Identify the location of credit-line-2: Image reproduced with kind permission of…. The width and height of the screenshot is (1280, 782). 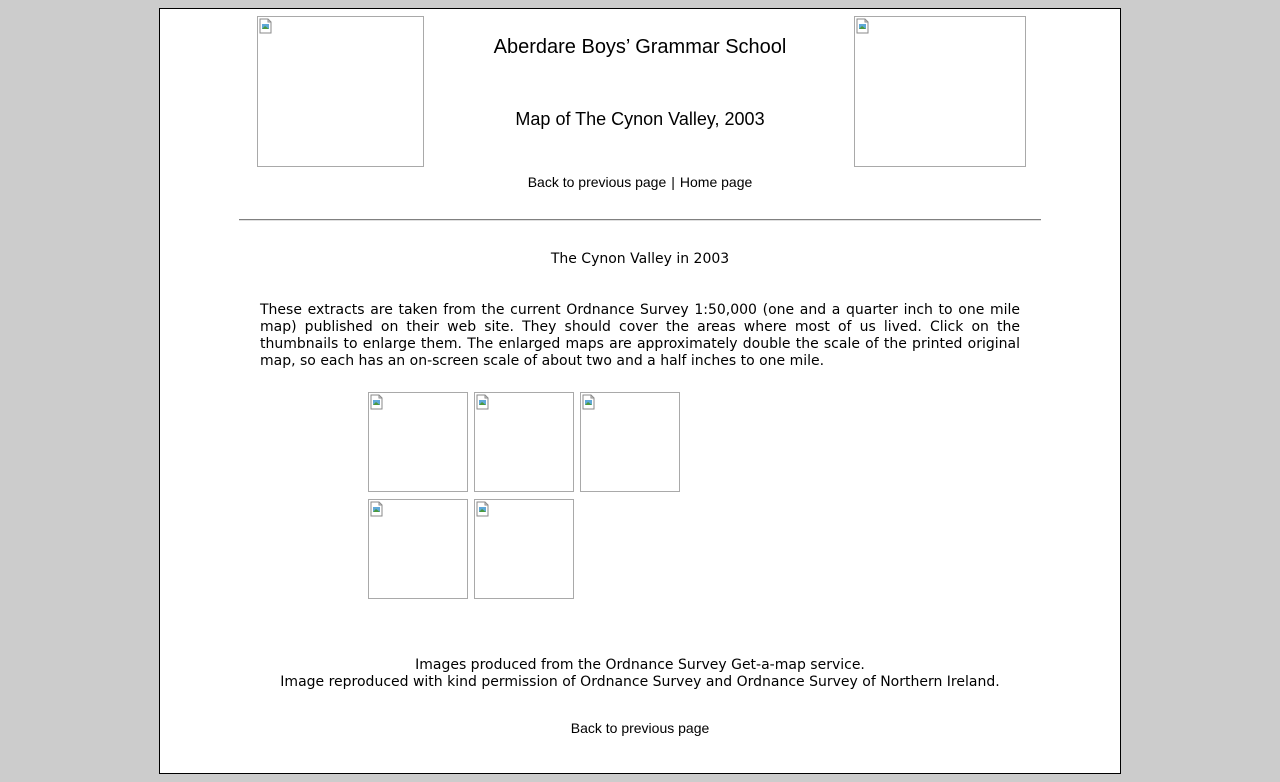
(640, 682).